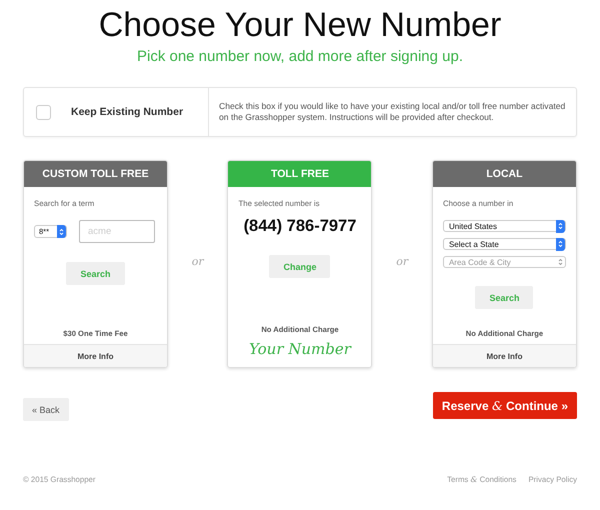 This screenshot has height=510, width=600. Describe the element at coordinates (300, 226) in the screenshot. I see `phone-number: (844) 786-7977` at that location.